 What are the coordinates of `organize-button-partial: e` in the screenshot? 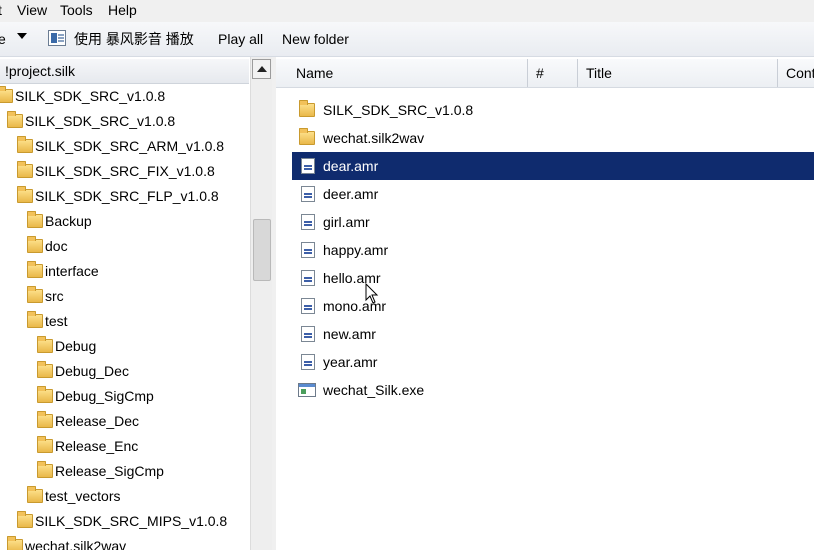 It's located at (3, 39).